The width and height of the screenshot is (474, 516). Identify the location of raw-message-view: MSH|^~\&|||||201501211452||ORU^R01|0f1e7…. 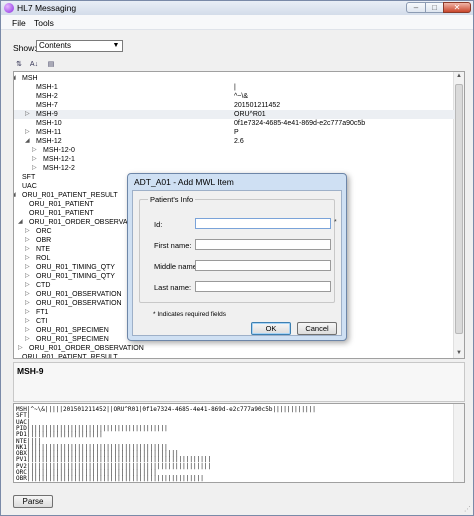
(239, 443).